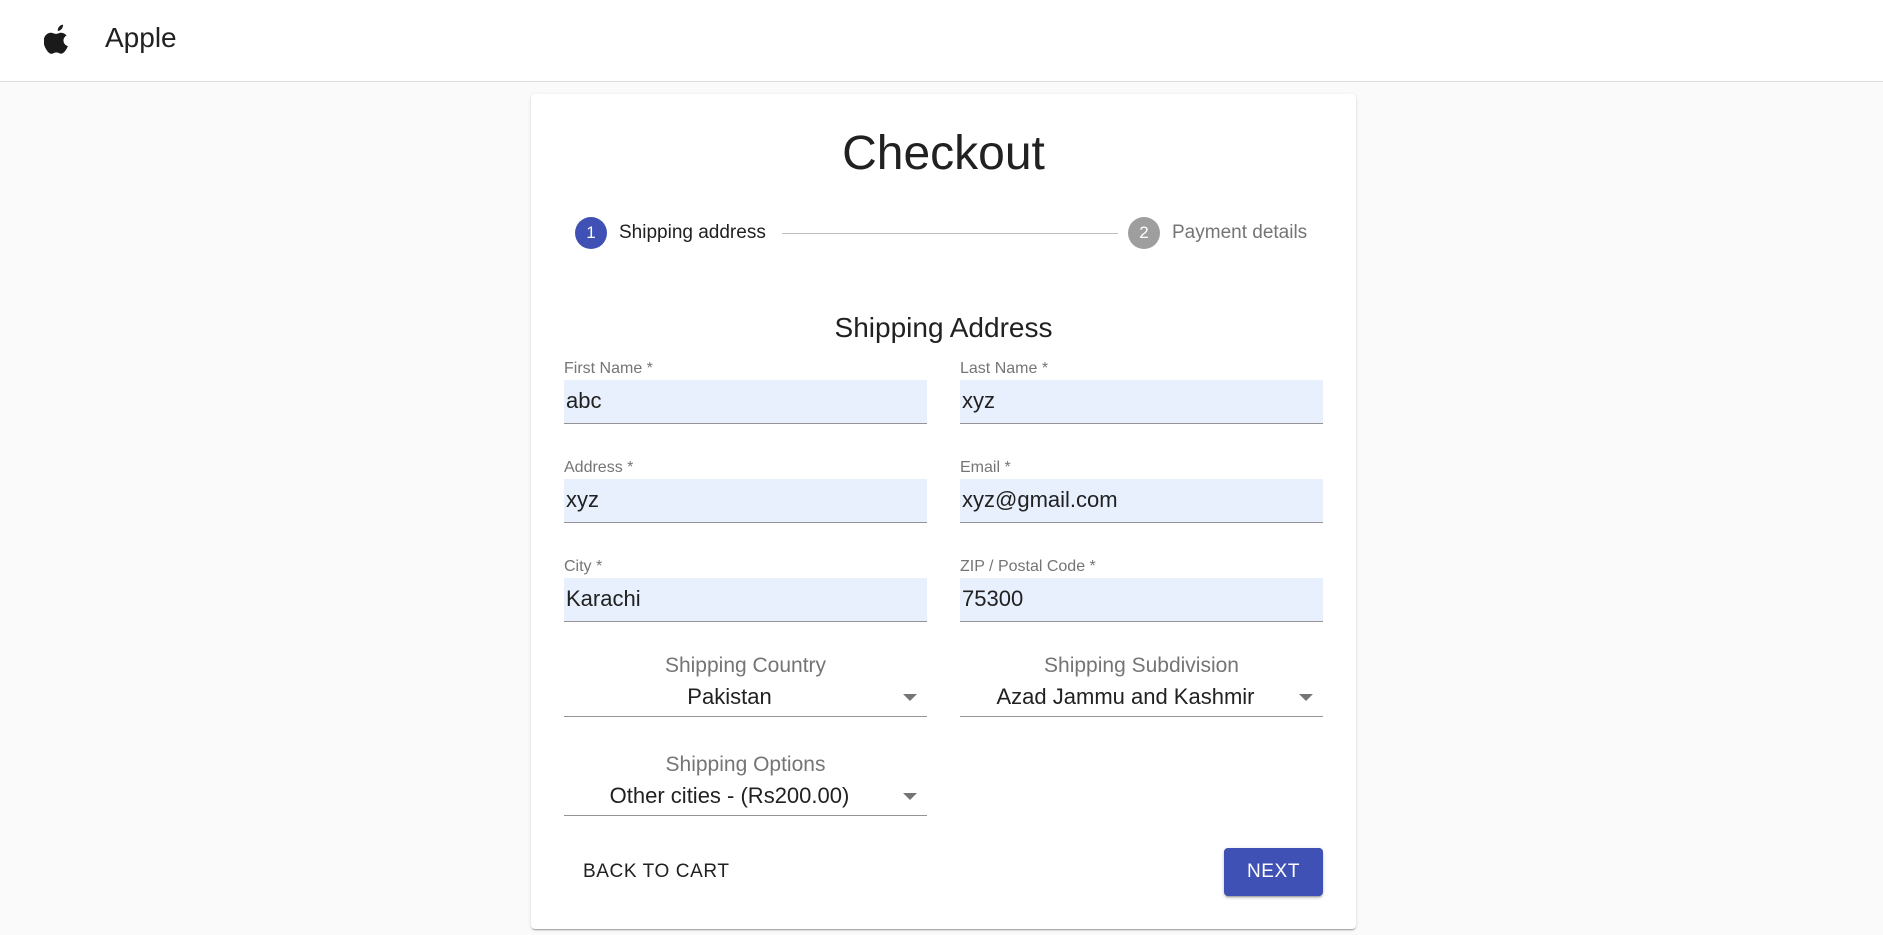 This screenshot has height=935, width=1883. What do you see at coordinates (1141, 665) in the screenshot?
I see `shipping-subdivision-label: Shipping Subdivision` at bounding box center [1141, 665].